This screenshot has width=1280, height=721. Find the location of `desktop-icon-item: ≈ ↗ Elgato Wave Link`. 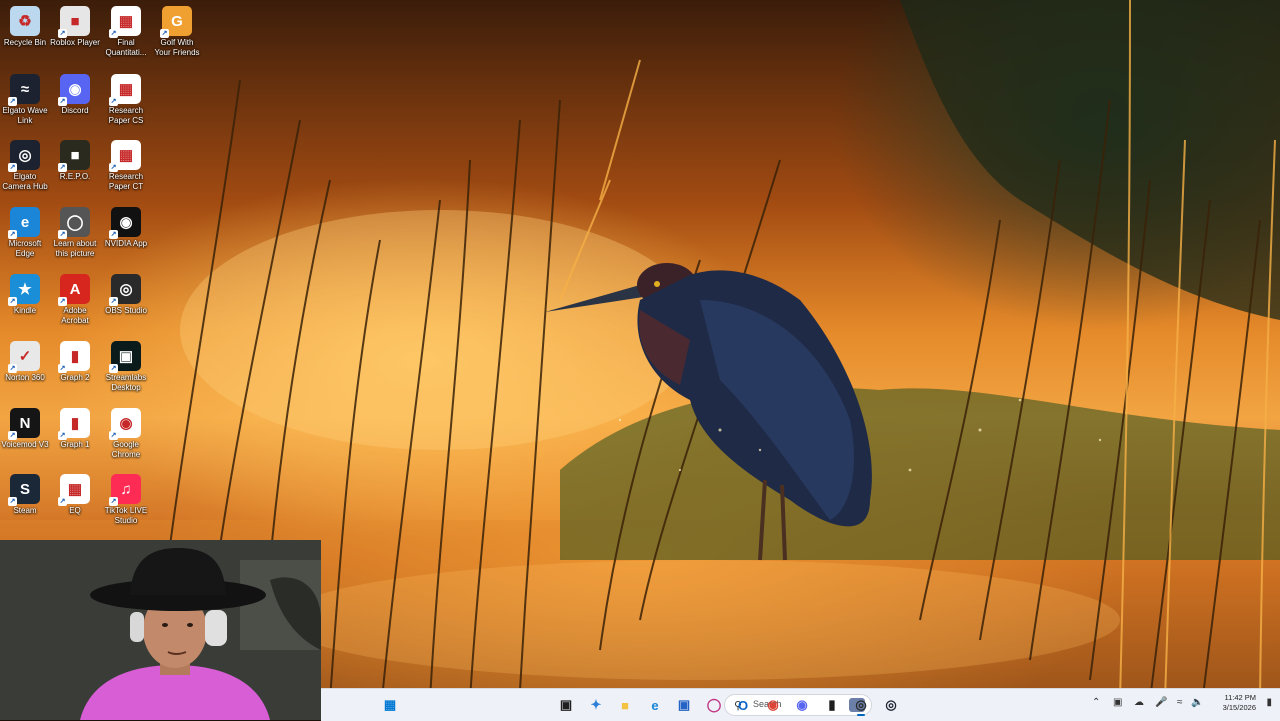

desktop-icon-item: ≈ ↗ Elgato Wave Link is located at coordinates (25, 98).